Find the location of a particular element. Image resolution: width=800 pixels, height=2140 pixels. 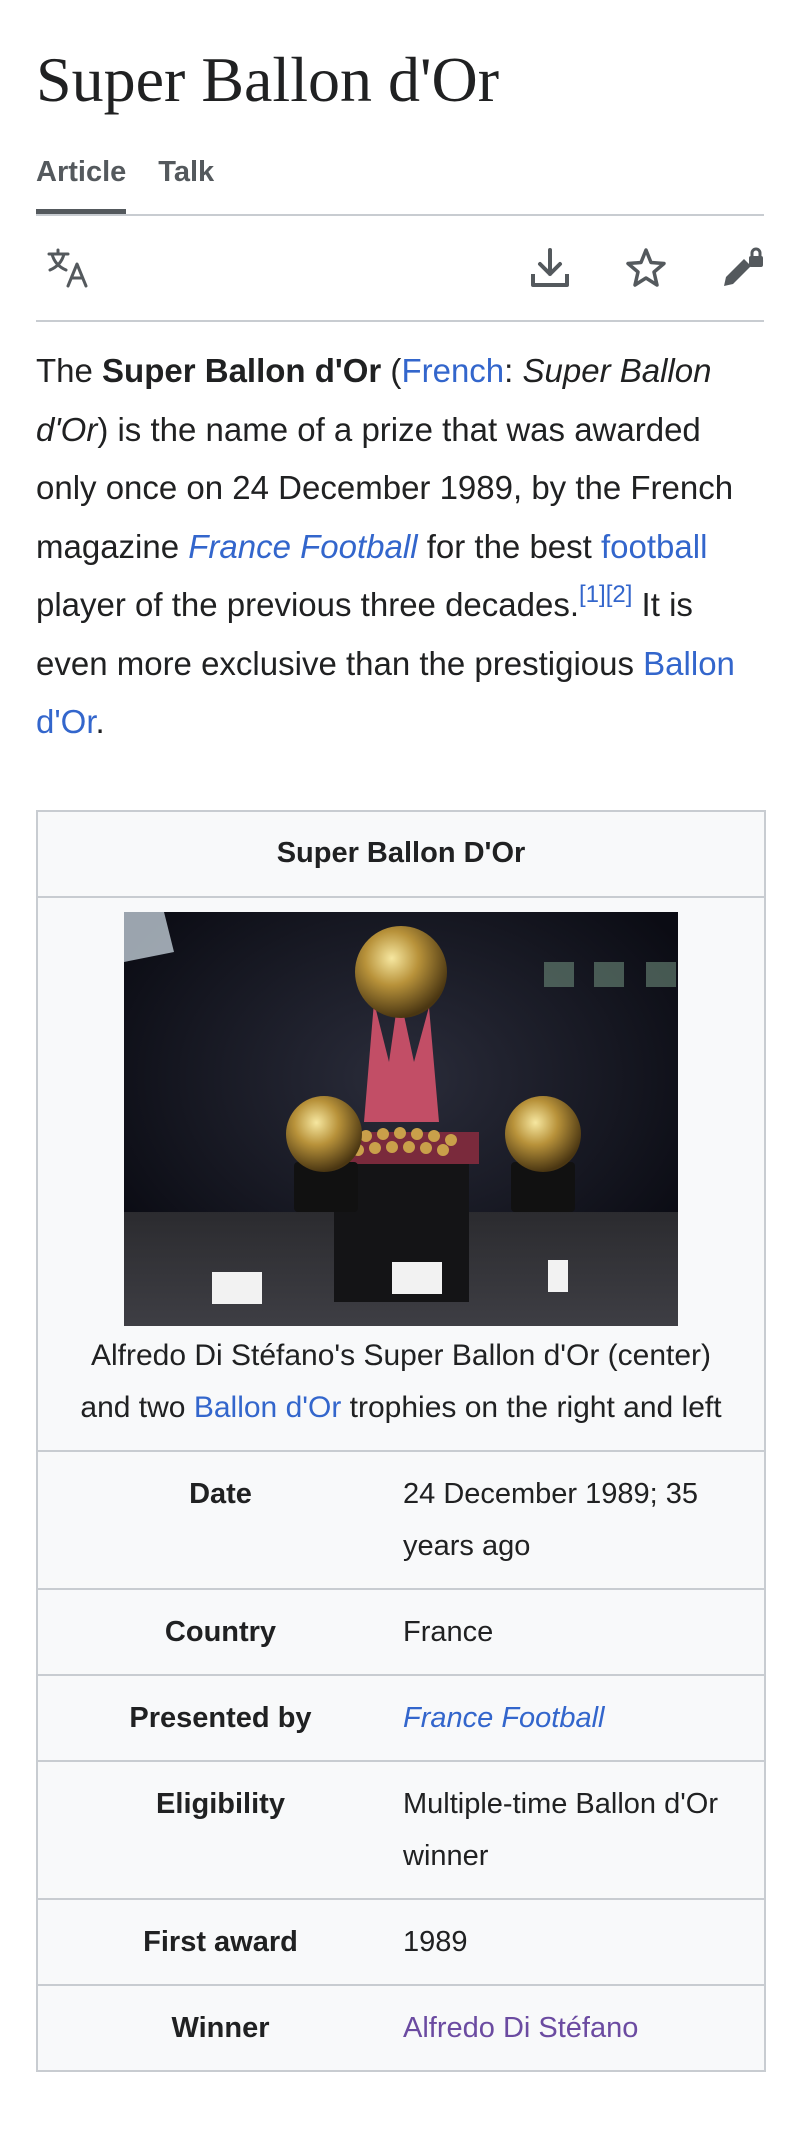

link-football: football is located at coordinates (654, 546).